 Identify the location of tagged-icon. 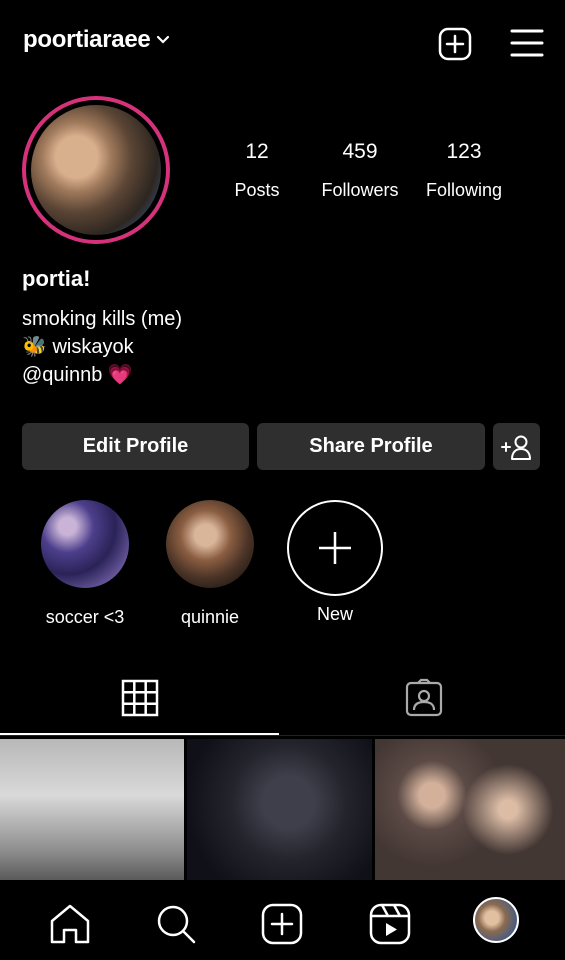
(424, 698).